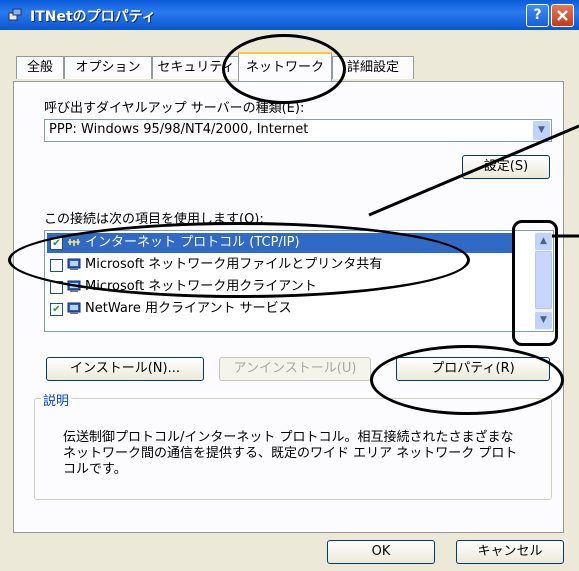 Image resolution: width=579 pixels, height=571 pixels. I want to click on description-line: コルです。, so click(95, 469).